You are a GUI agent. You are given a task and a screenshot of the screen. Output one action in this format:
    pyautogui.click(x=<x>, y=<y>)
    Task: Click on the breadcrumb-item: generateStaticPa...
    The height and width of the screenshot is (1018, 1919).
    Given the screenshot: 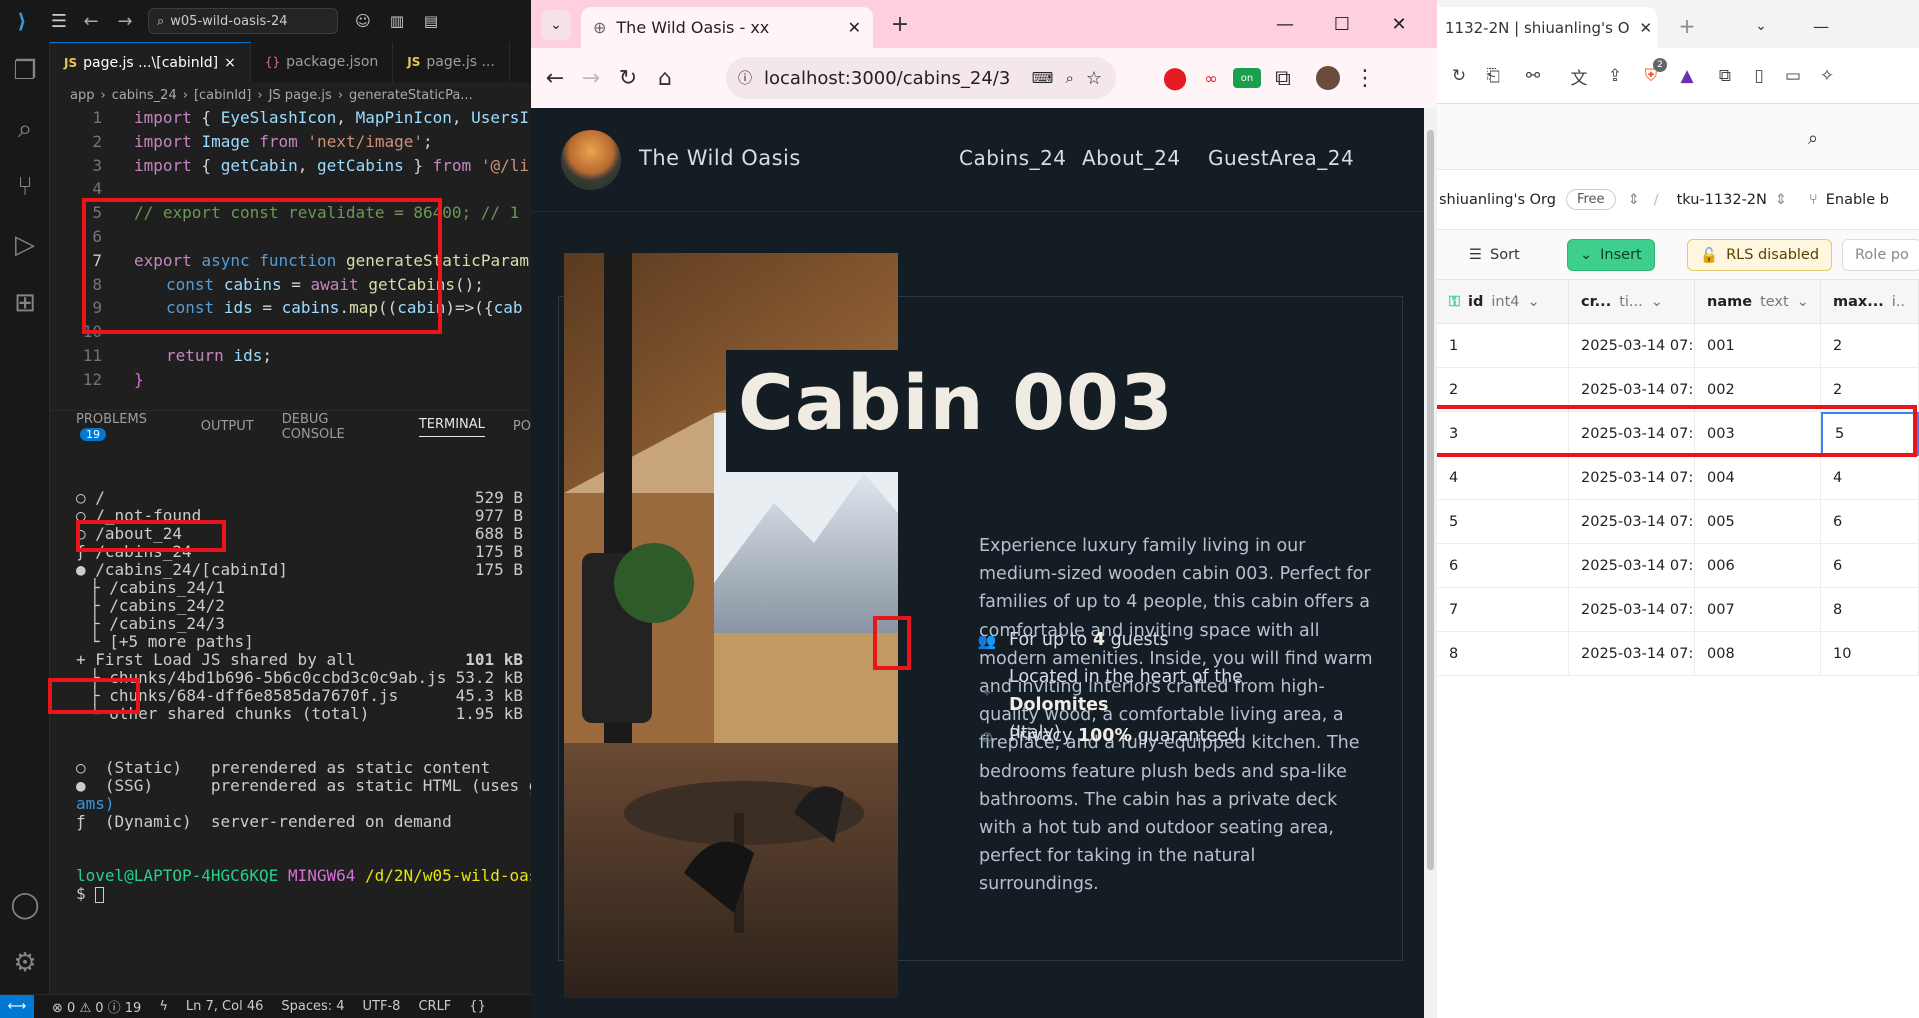 What is the action you would take?
    pyautogui.click(x=411, y=95)
    